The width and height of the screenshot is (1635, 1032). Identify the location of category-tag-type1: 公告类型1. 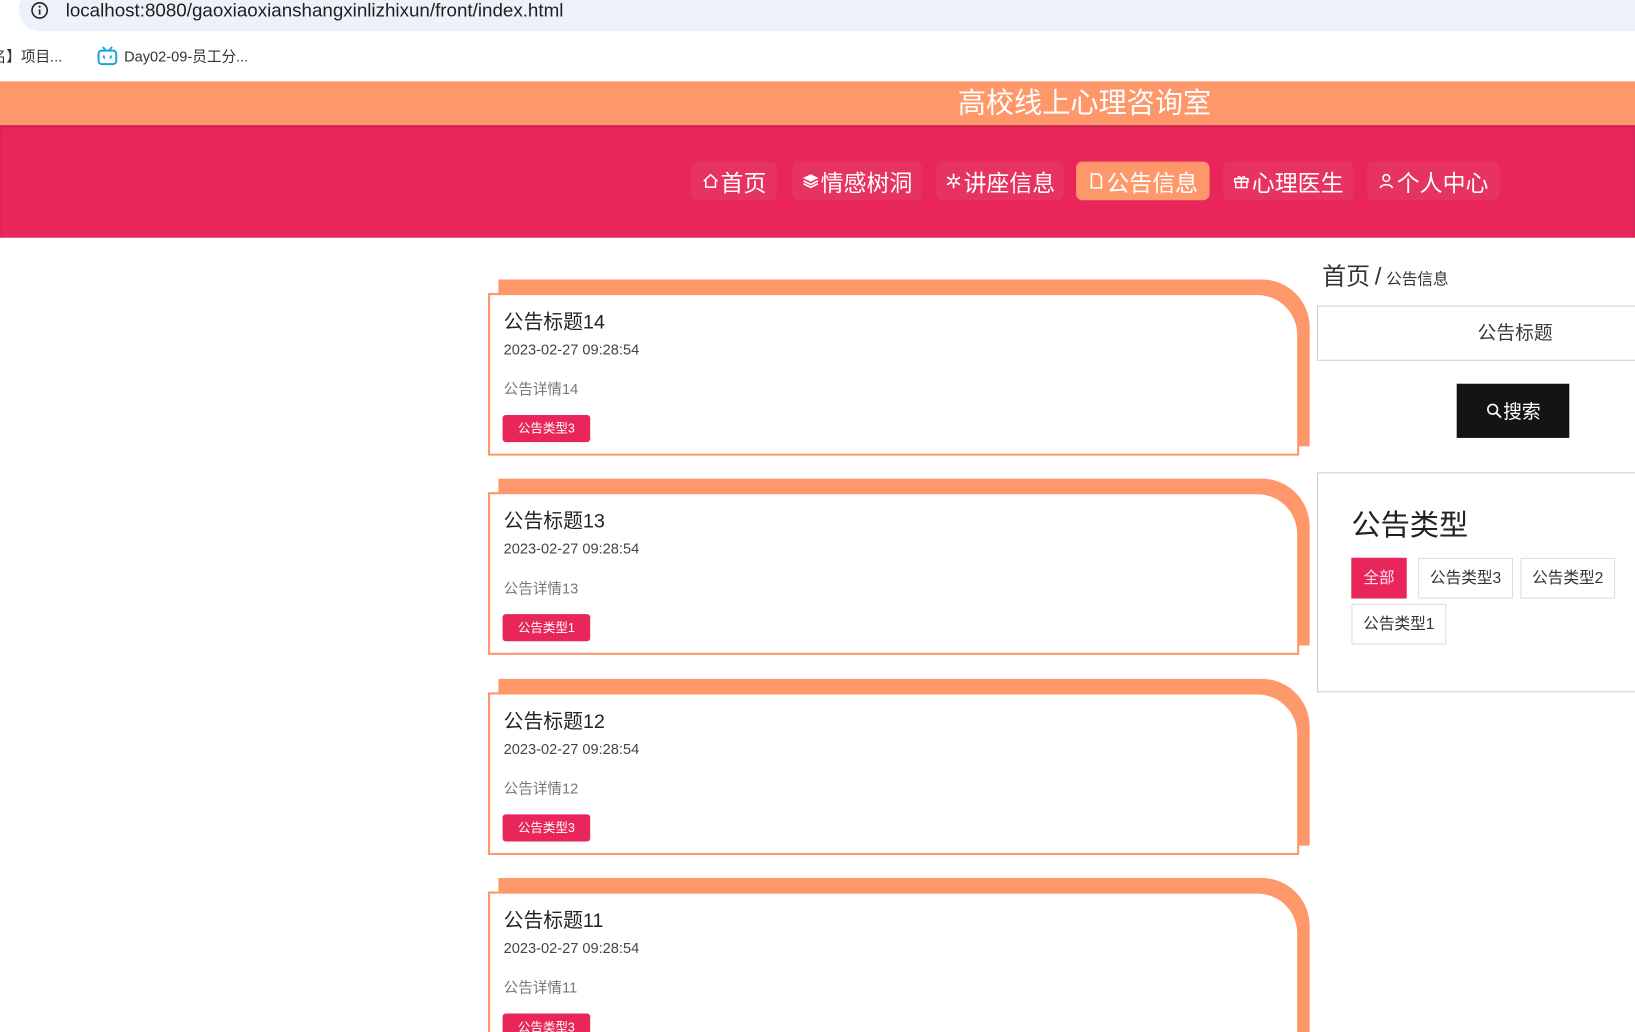
(1399, 624).